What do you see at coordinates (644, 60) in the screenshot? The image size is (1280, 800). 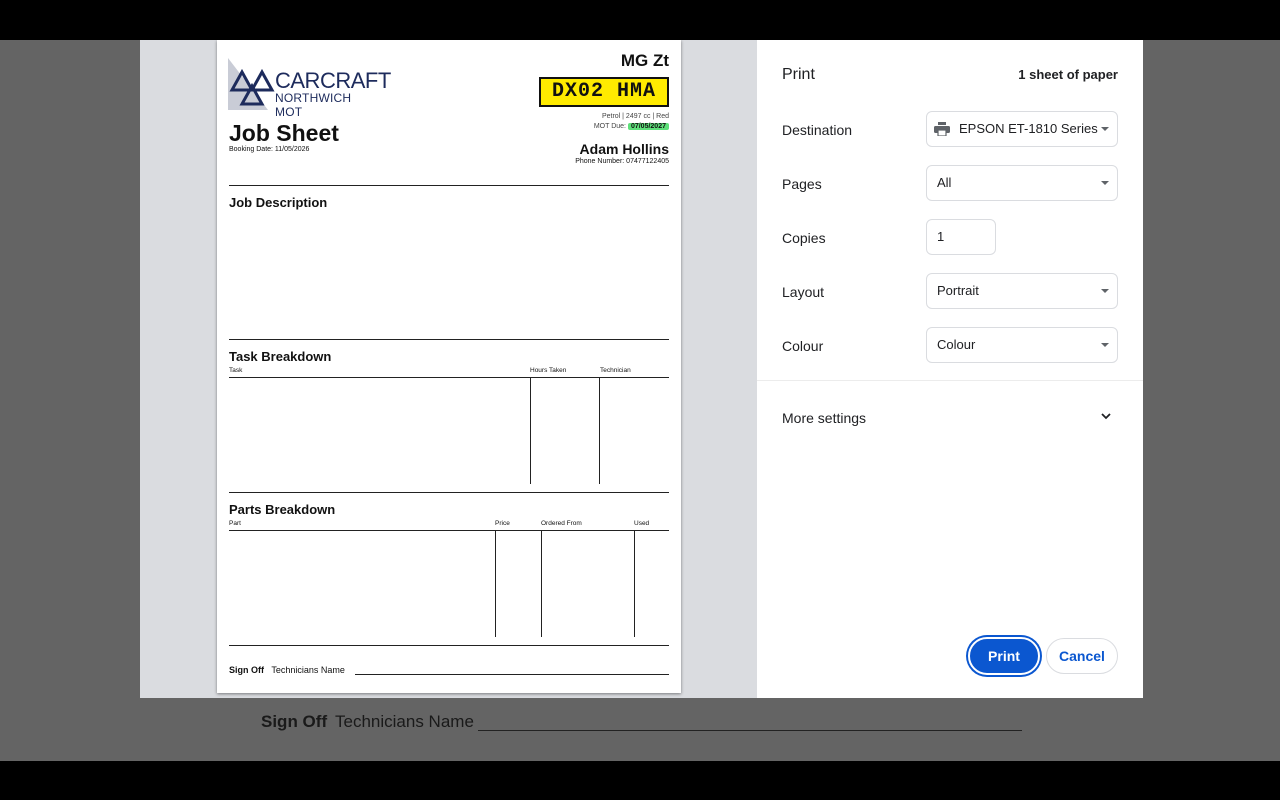 I see `car-model: MG Zt` at bounding box center [644, 60].